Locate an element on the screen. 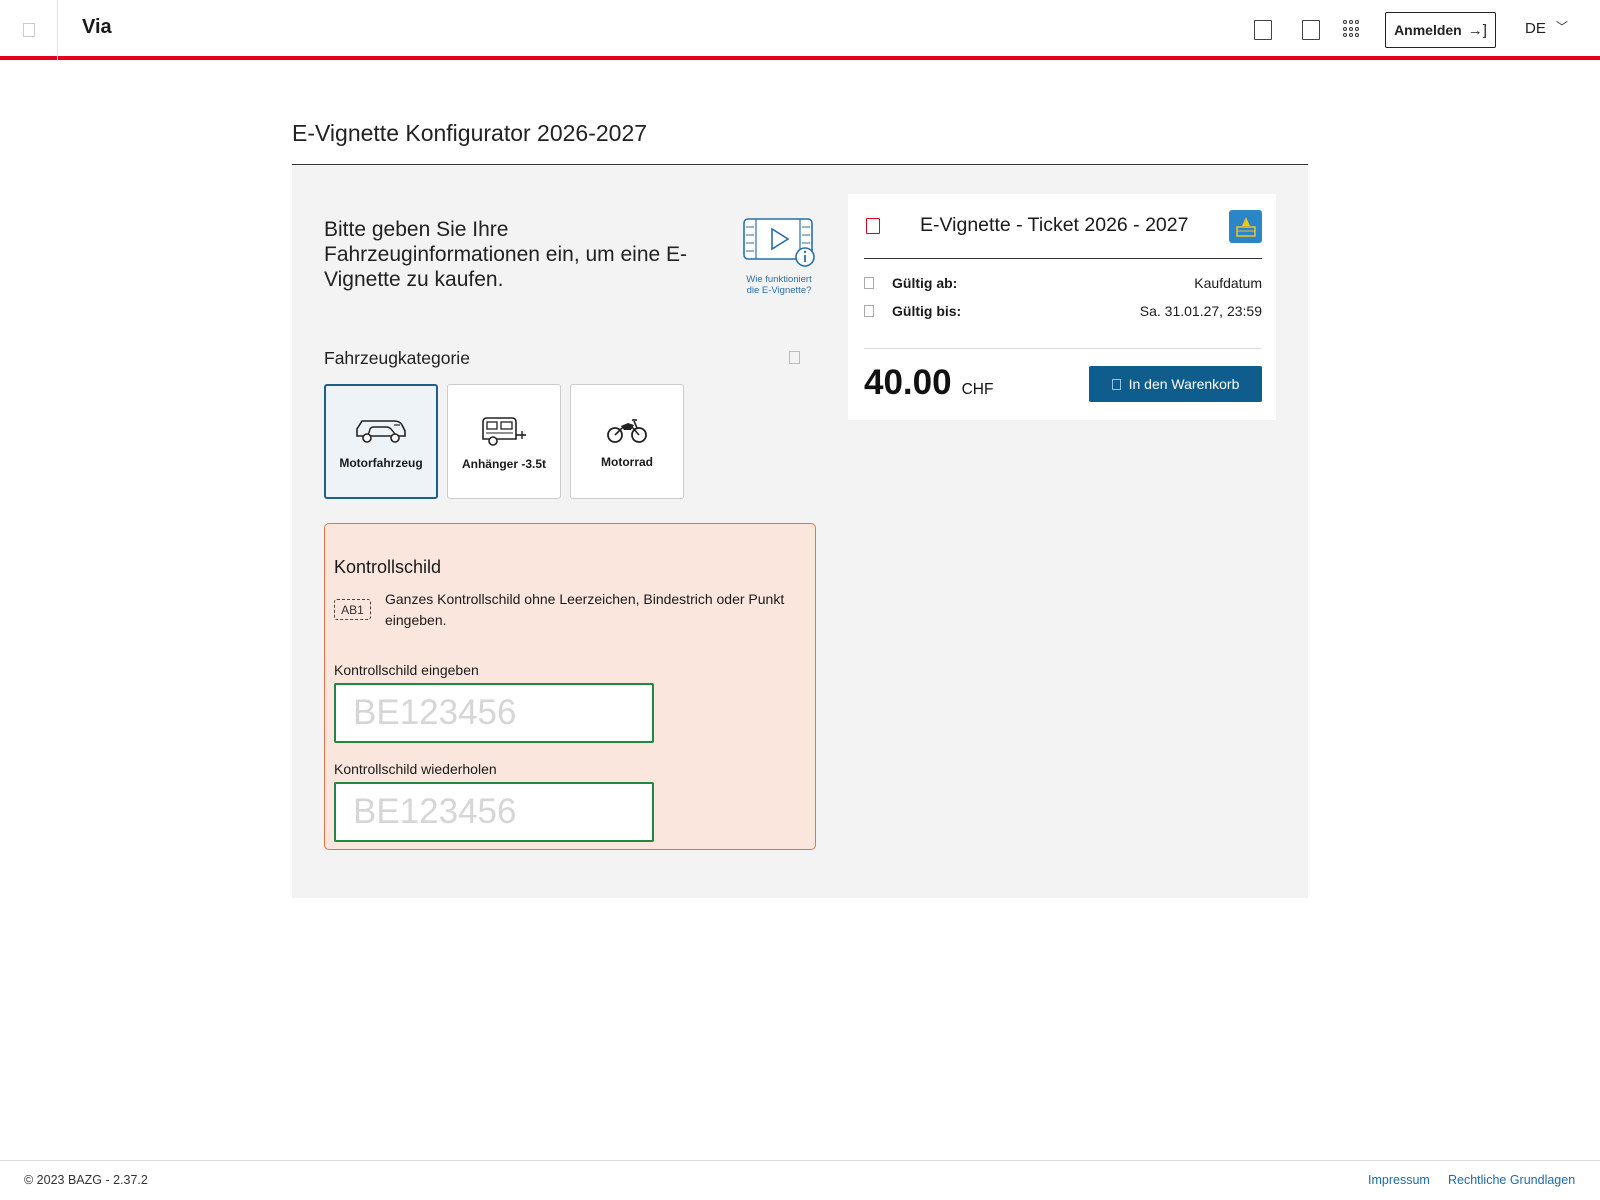 The image size is (1600, 1200). language-selector: DE ﹀ is located at coordinates (1546, 28).